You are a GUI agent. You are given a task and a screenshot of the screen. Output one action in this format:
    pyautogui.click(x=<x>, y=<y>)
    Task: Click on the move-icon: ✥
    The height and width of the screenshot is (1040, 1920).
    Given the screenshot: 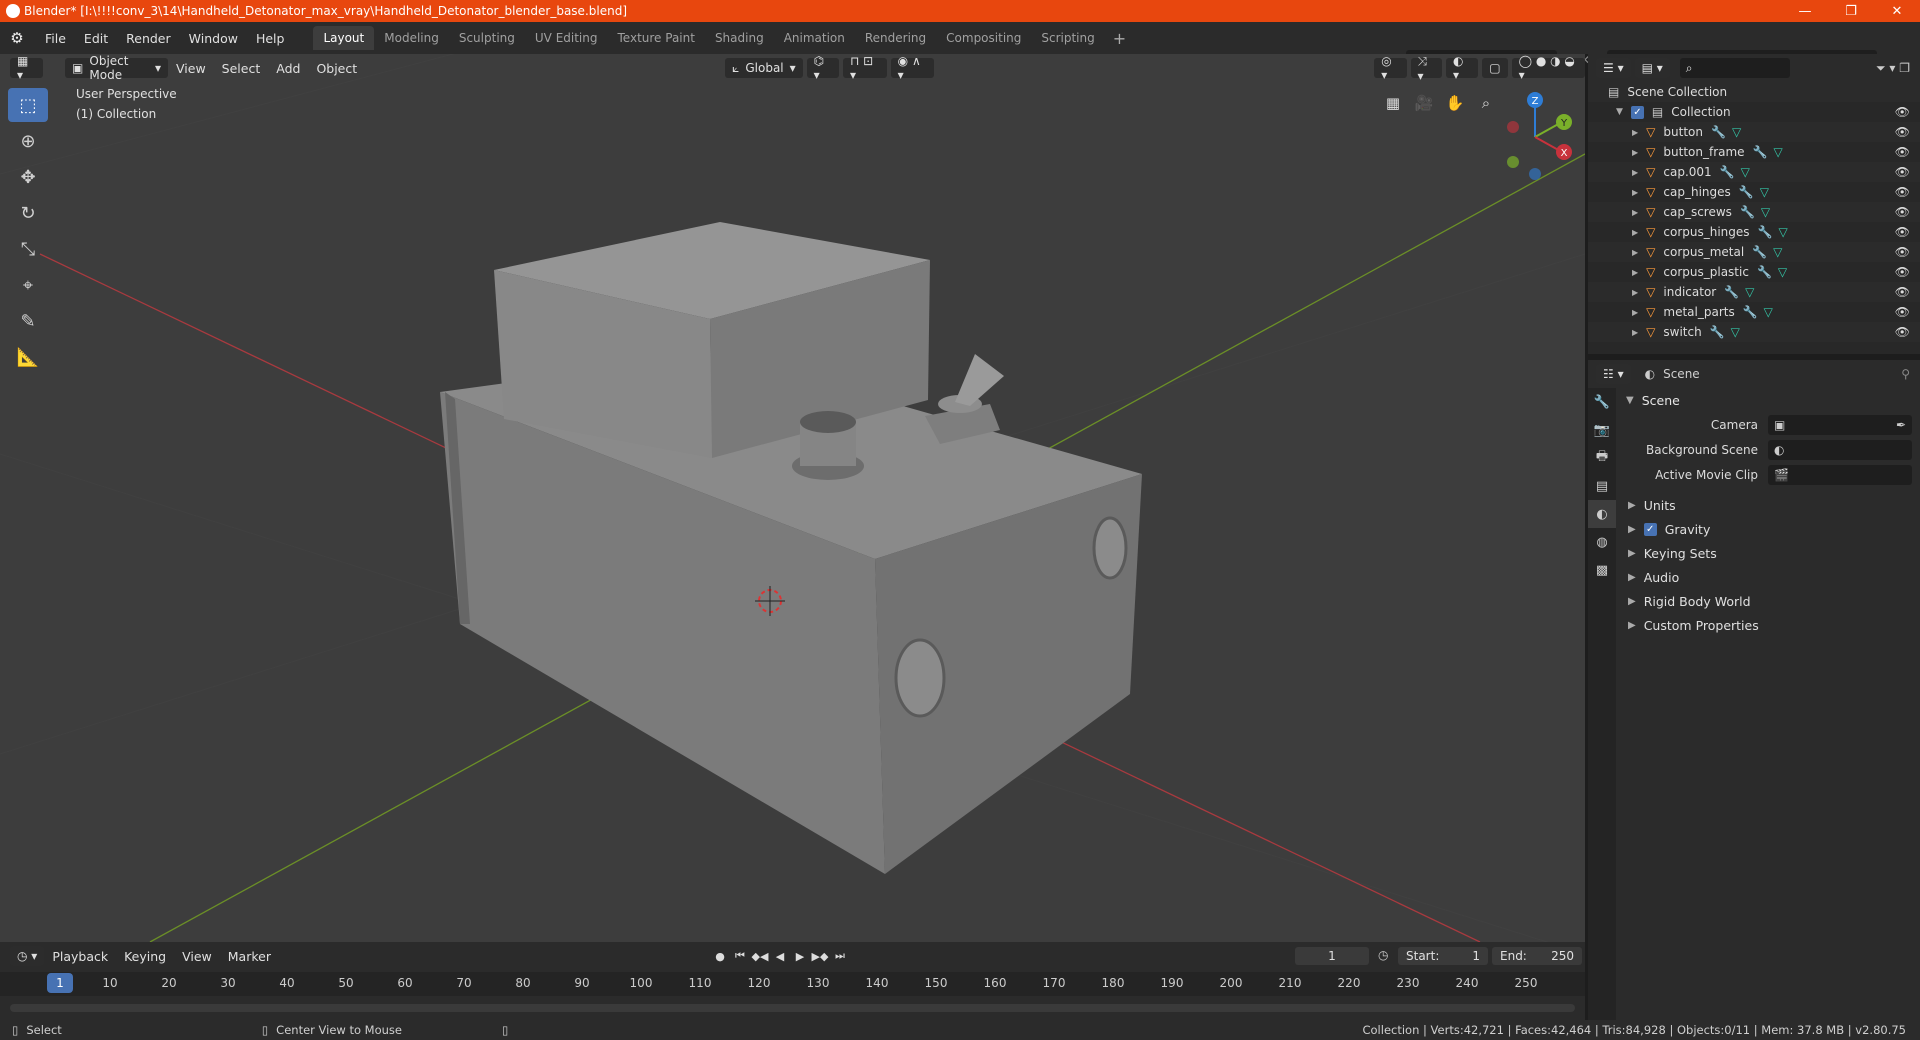 What is the action you would take?
    pyautogui.click(x=28, y=177)
    